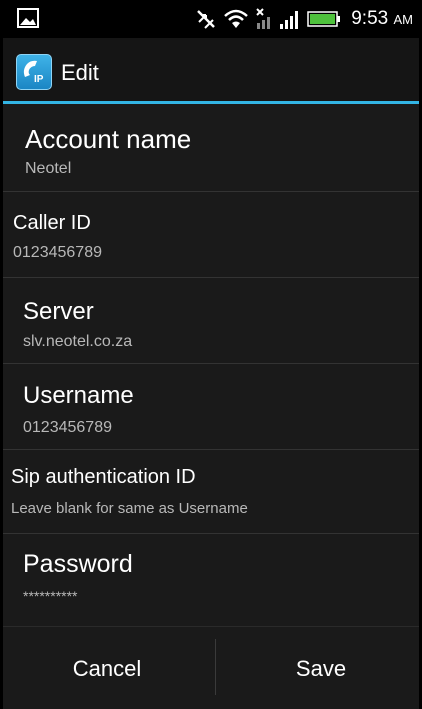 The width and height of the screenshot is (422, 709). What do you see at coordinates (34, 72) in the screenshot?
I see `app-icon: IP` at bounding box center [34, 72].